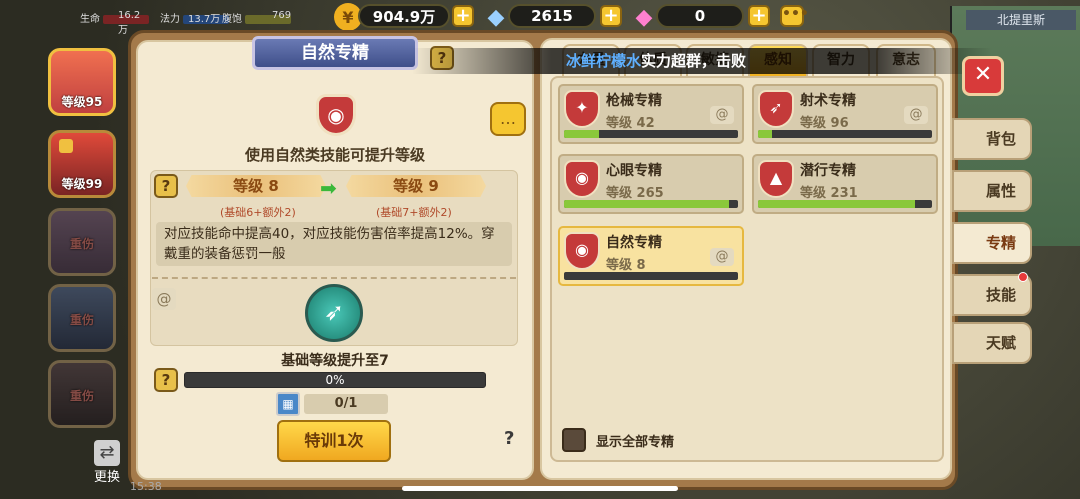 This screenshot has height=499, width=1080. What do you see at coordinates (204, 19) in the screenshot?
I see `mp-value: 13.7万` at bounding box center [204, 19].